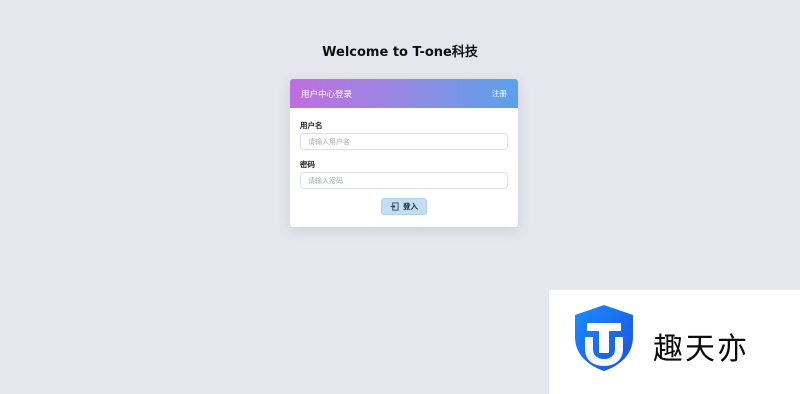  I want to click on login-button: 登入, so click(404, 206).